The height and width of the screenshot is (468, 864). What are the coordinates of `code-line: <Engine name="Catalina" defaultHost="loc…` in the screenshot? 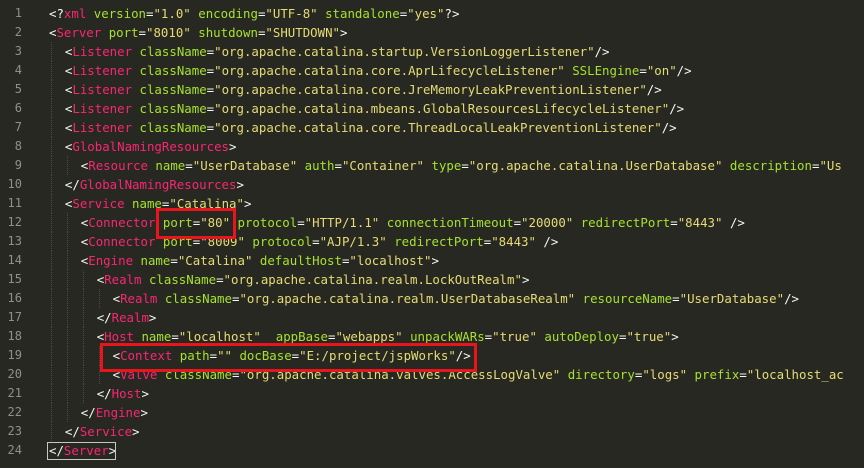 It's located at (260, 260).